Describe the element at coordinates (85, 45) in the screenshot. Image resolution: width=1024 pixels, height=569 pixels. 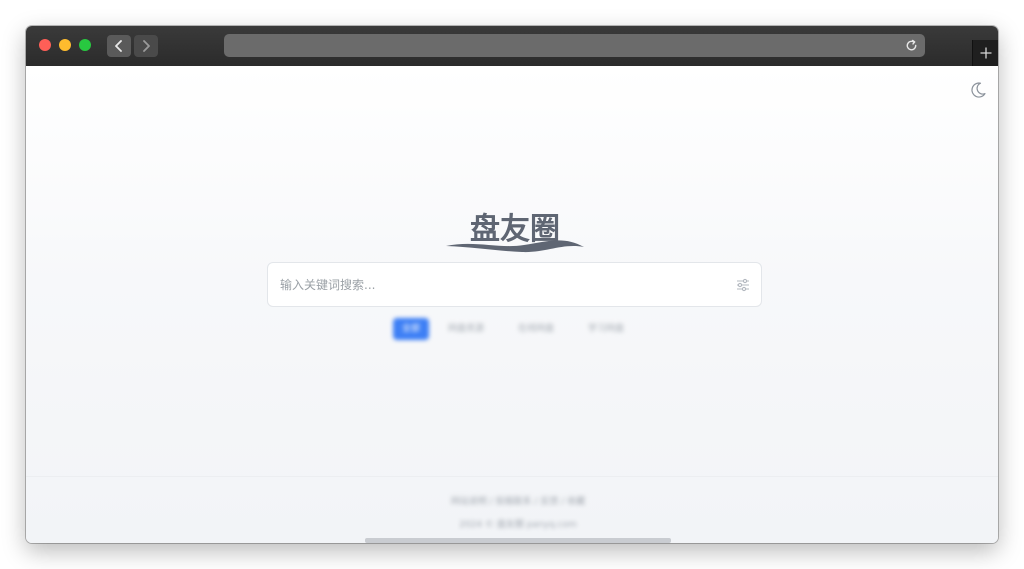
I see `maximize-window-button` at that location.